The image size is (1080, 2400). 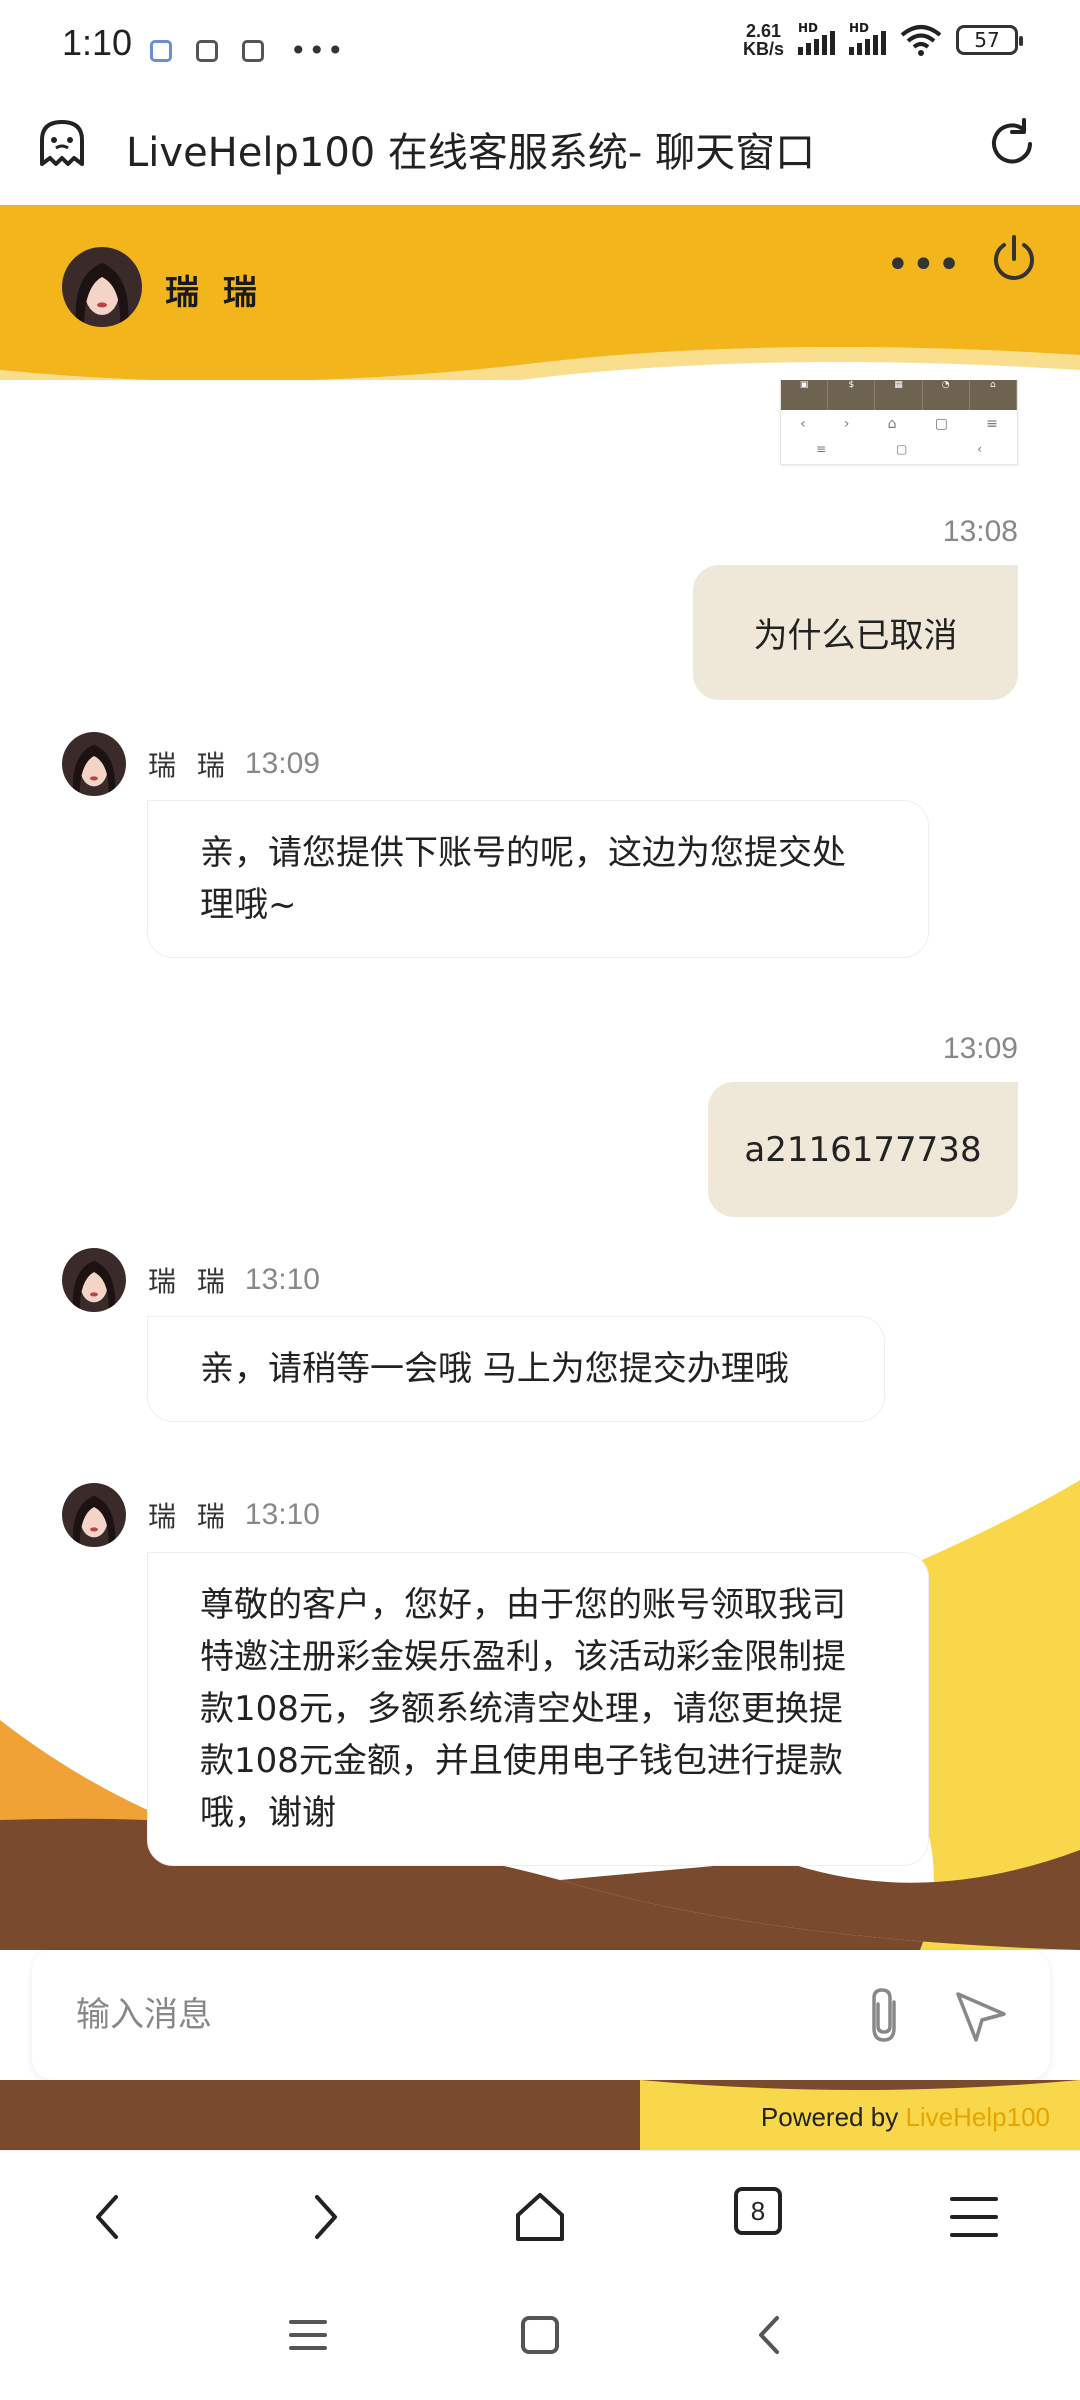 I want to click on message-composer, so click(x=541, y=2015).